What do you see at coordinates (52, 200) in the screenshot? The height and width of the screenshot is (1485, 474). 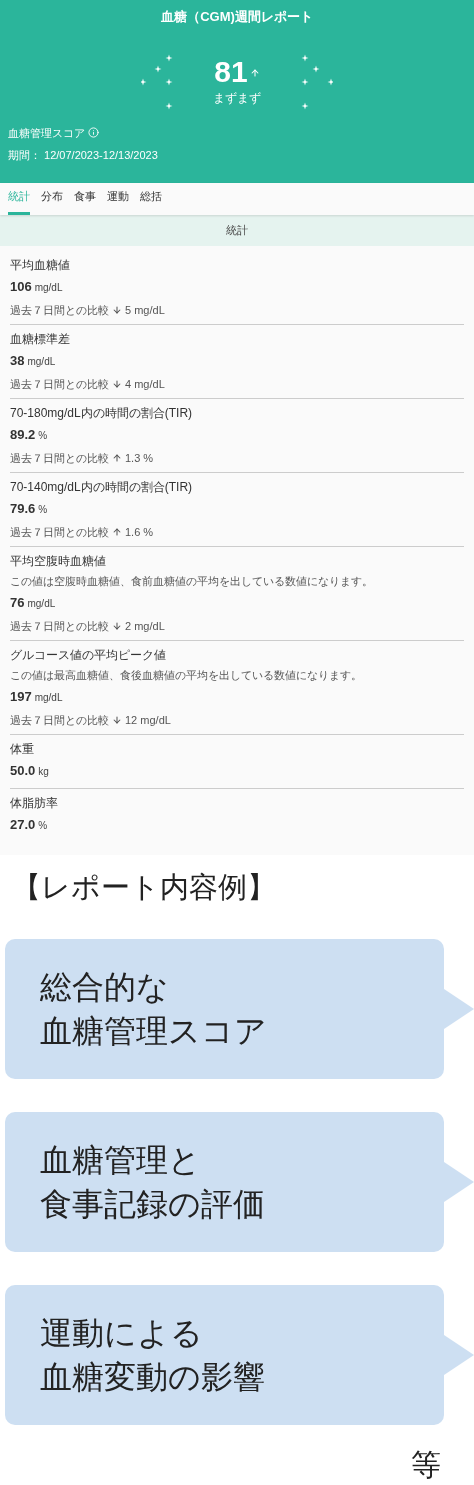 I see `tab: 分布` at bounding box center [52, 200].